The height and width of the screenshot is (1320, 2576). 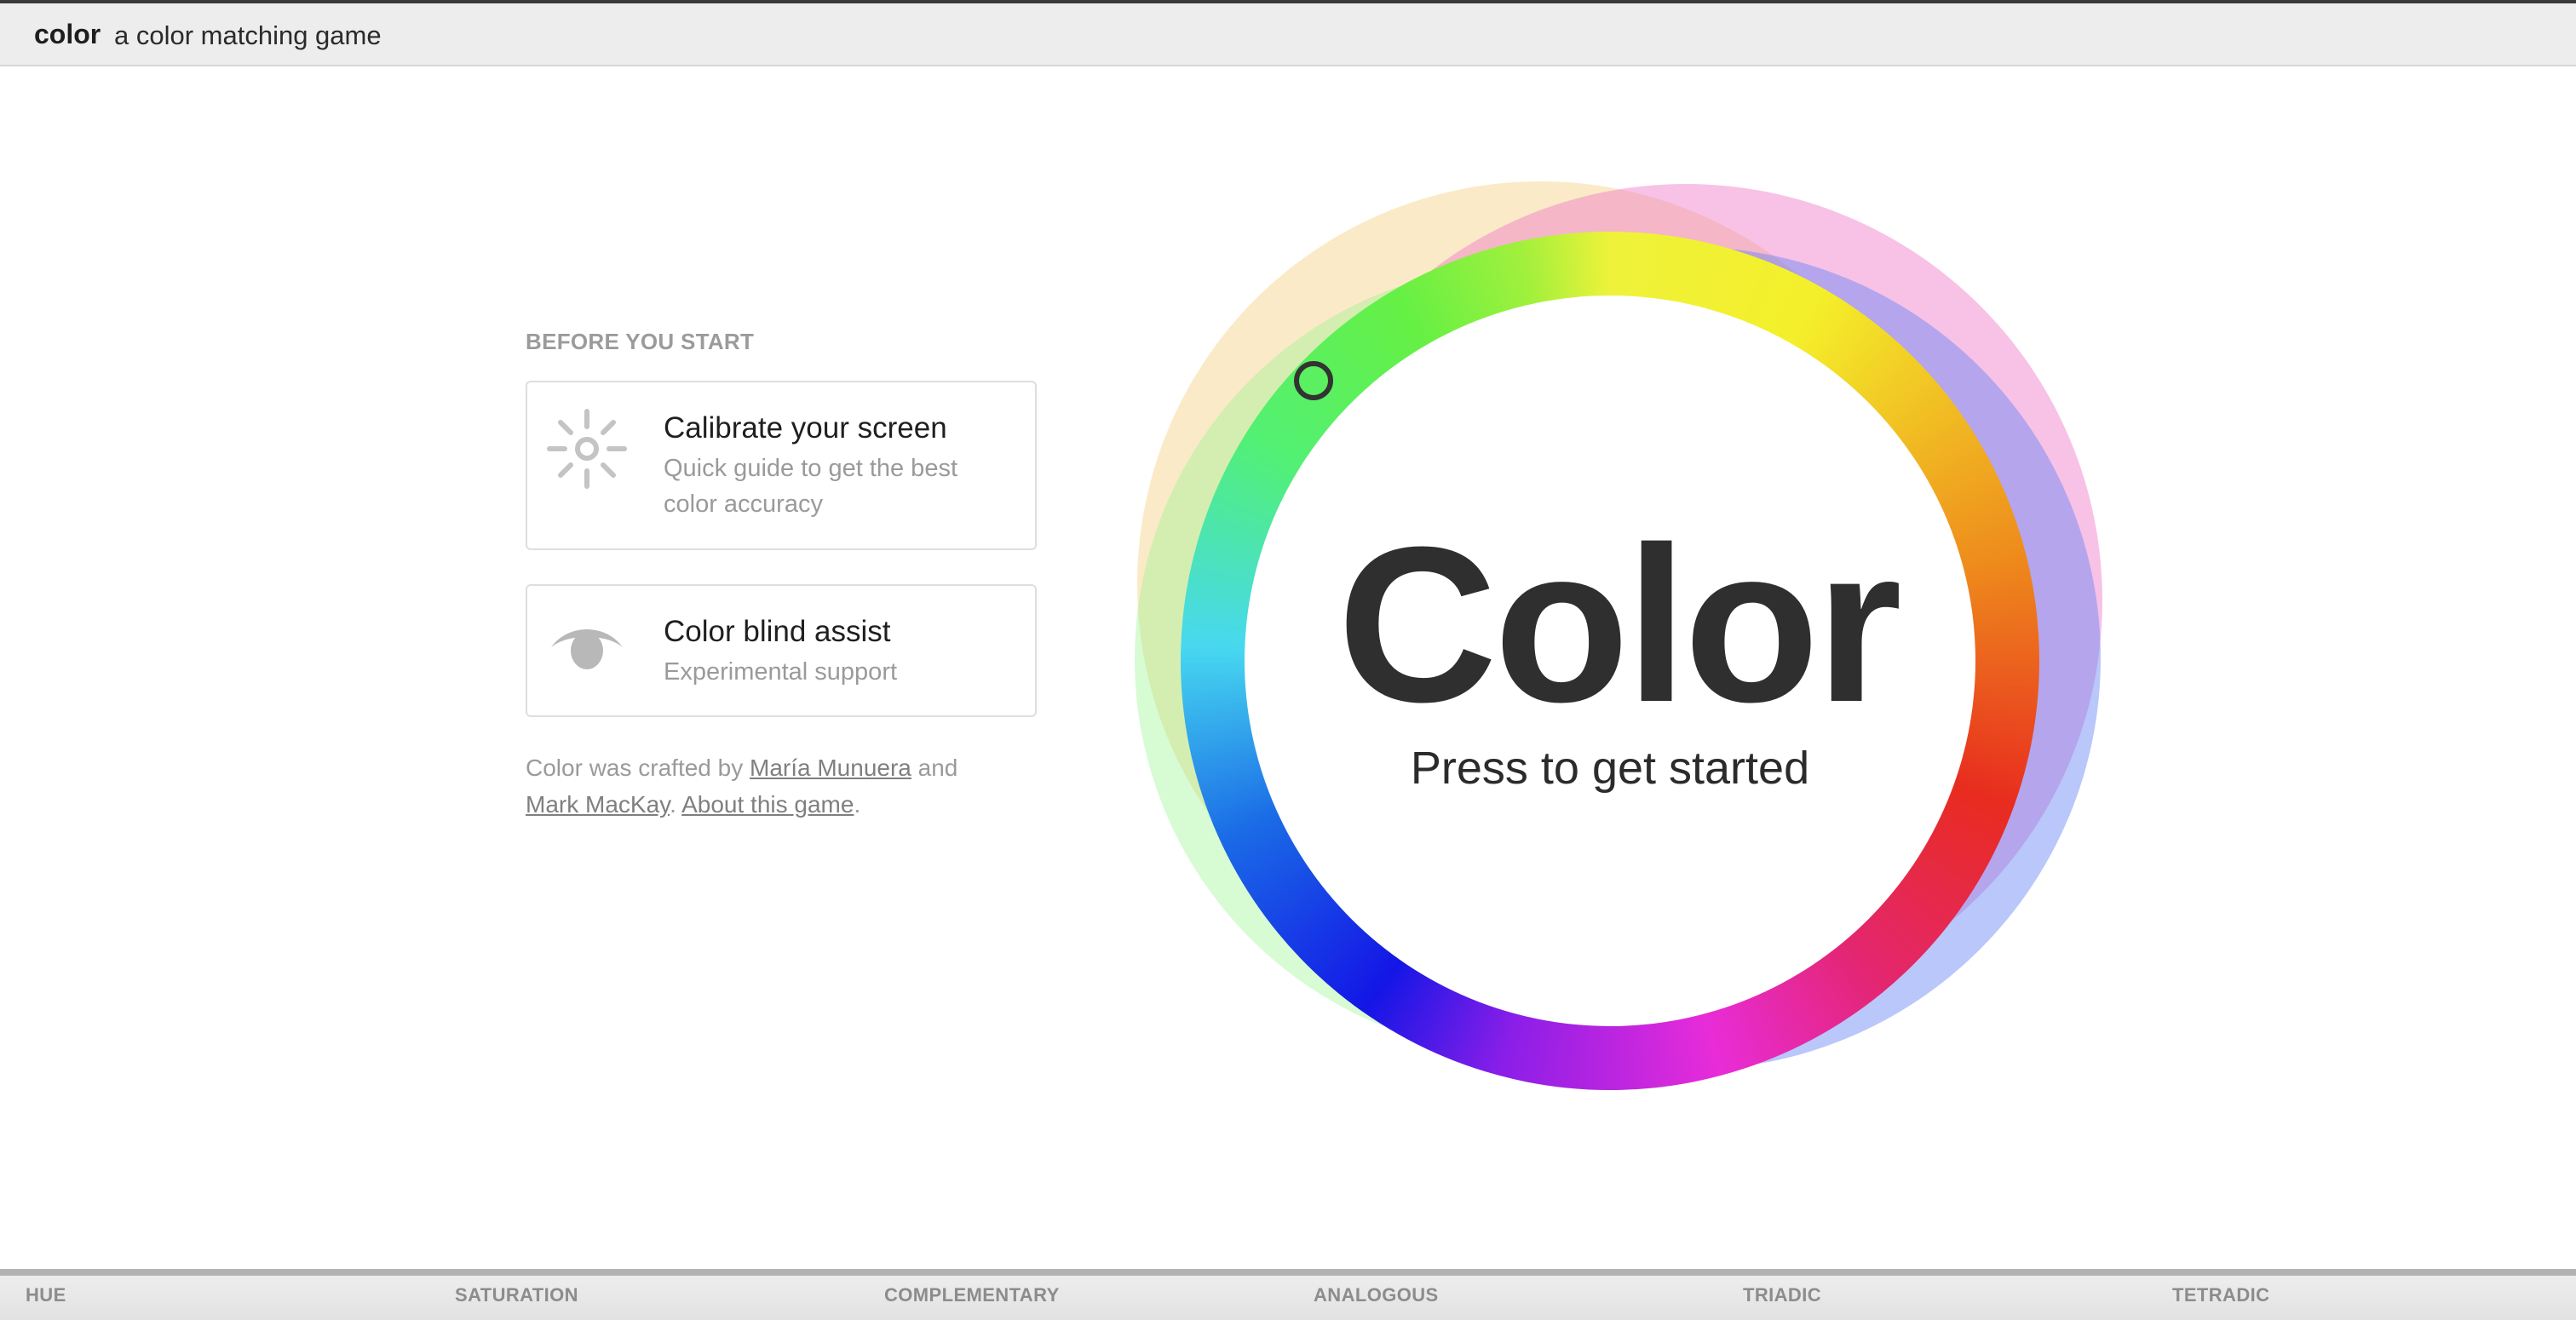 I want to click on calibrate-card-title: Calibrate your screen, so click(x=806, y=428).